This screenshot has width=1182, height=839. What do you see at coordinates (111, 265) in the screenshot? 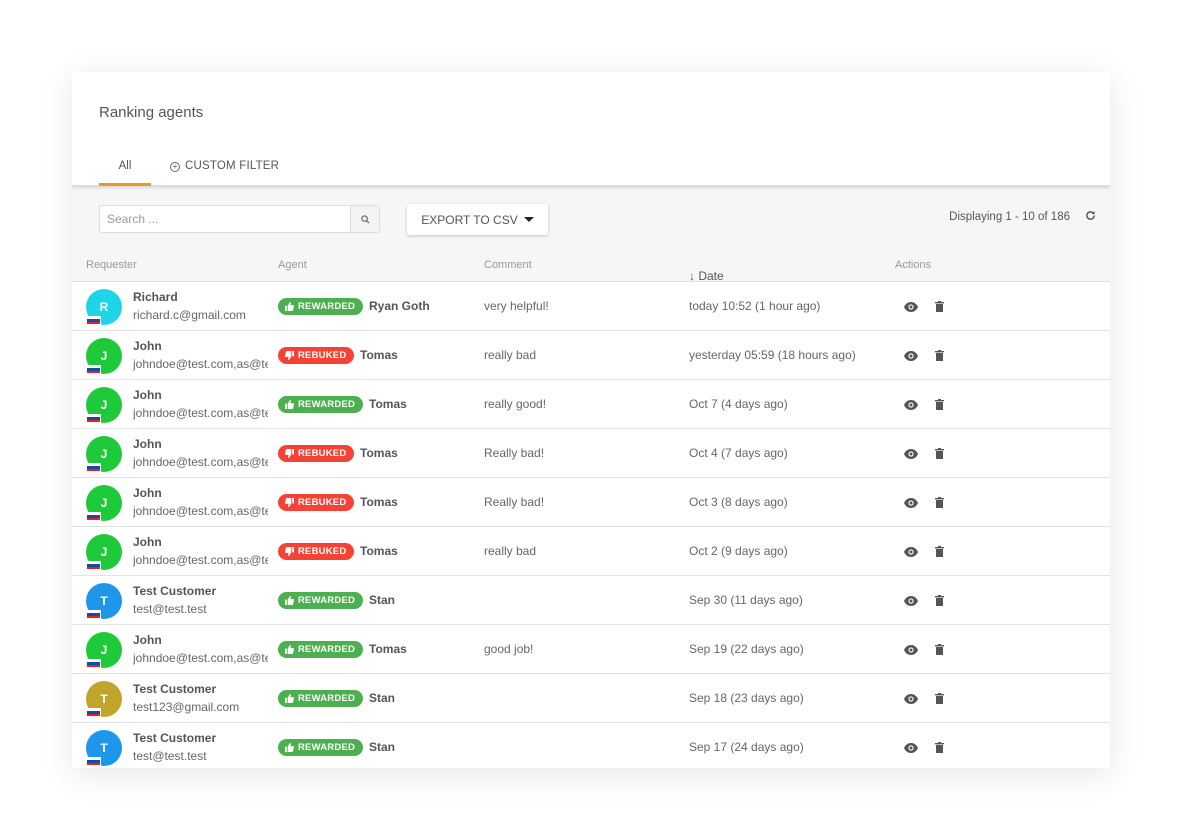
I see `column-requester: Requester` at bounding box center [111, 265].